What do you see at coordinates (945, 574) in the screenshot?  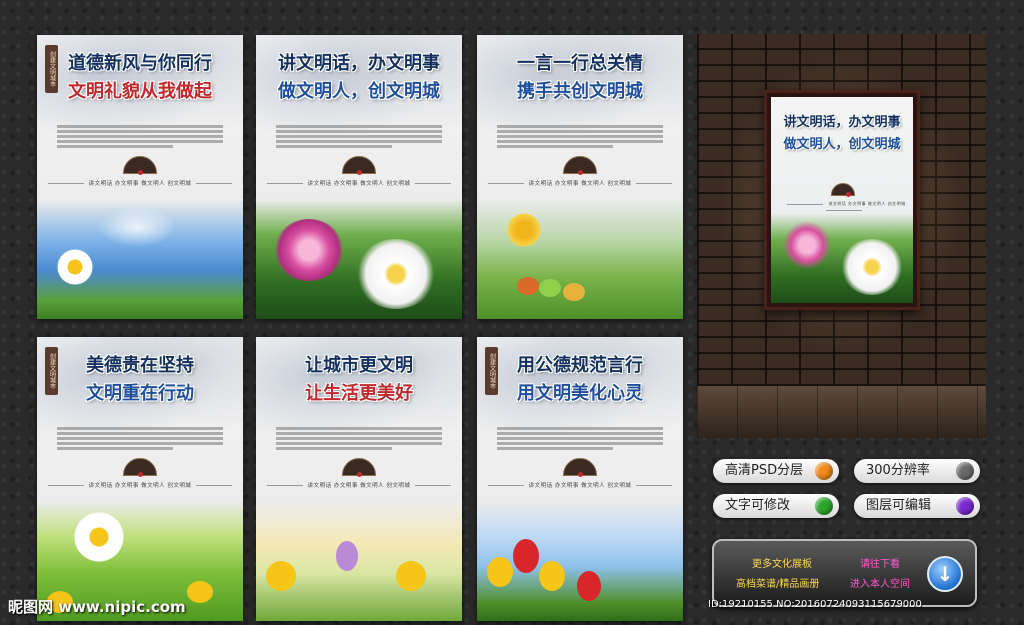 I see `arrow-down-icon: ↓` at bounding box center [945, 574].